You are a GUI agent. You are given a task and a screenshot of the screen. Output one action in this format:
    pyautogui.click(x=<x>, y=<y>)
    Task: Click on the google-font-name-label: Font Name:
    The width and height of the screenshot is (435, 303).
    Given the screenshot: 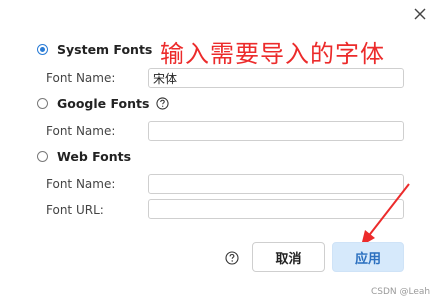 What is the action you would take?
    pyautogui.click(x=81, y=131)
    